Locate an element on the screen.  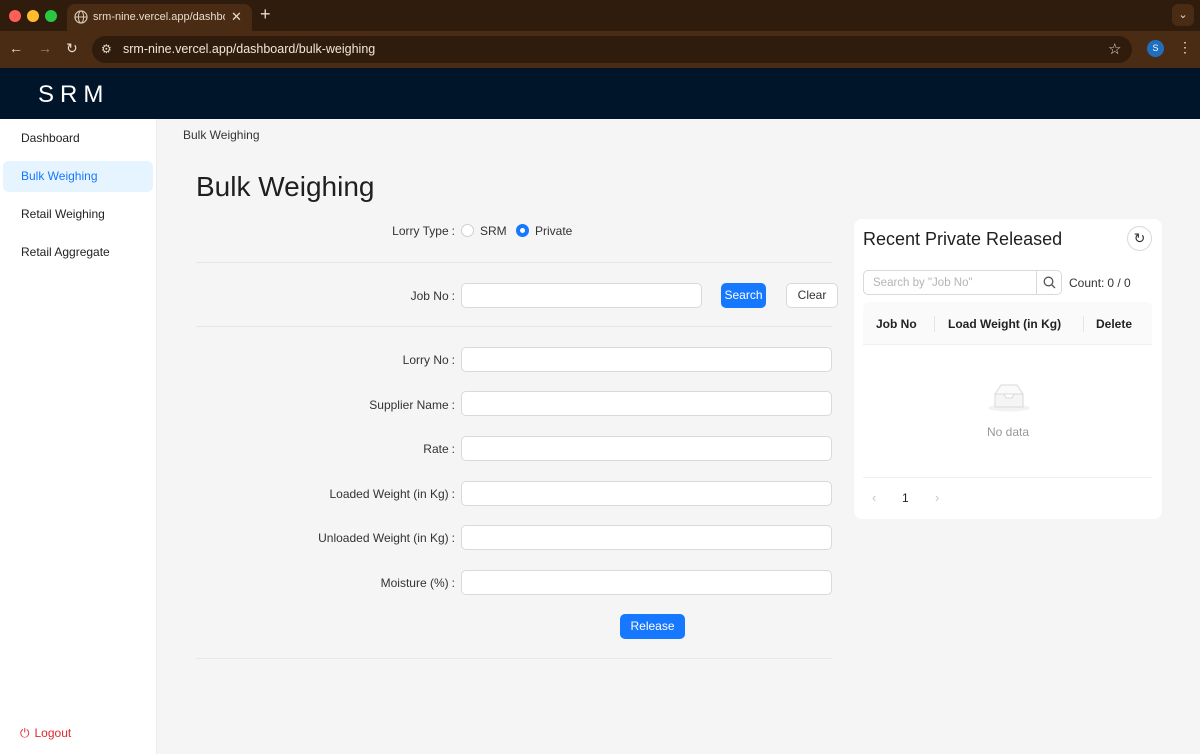
sidebar-item-retail-weighing: Retail Weighing is located at coordinates (78, 214).